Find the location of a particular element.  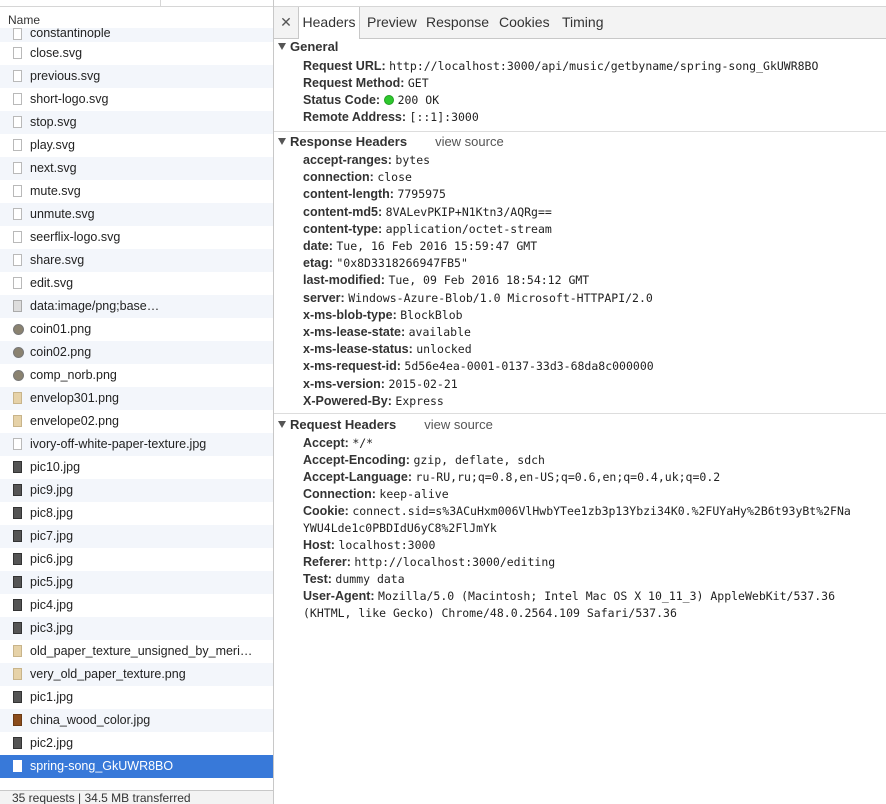

header-key: content-type: is located at coordinates (343, 228).